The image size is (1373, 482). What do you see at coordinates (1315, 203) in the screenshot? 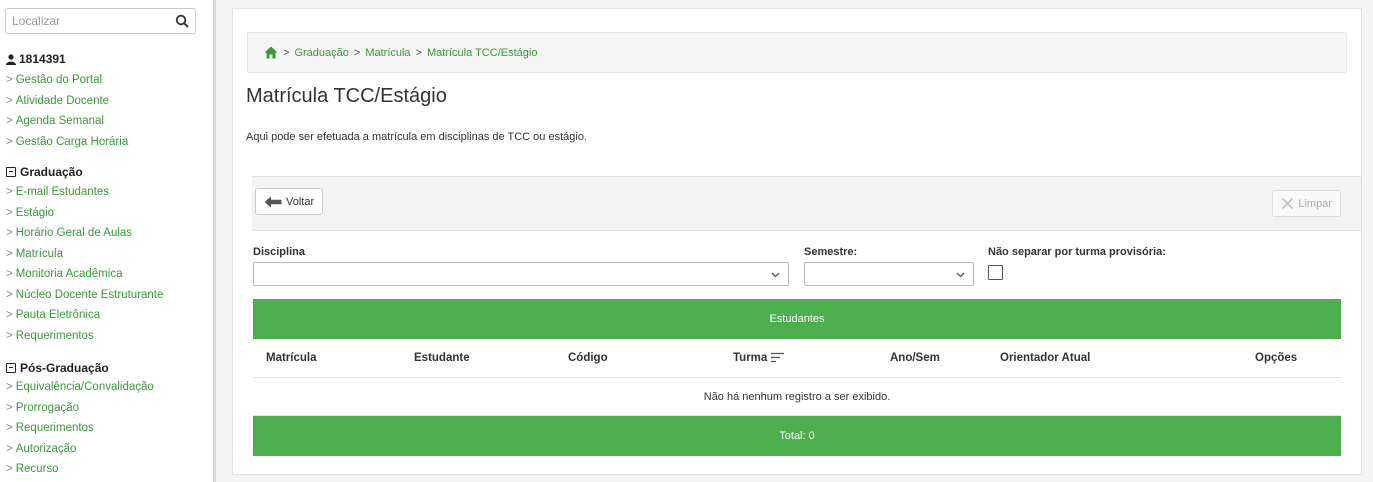
I see `clear-button-label: Limpar` at bounding box center [1315, 203].